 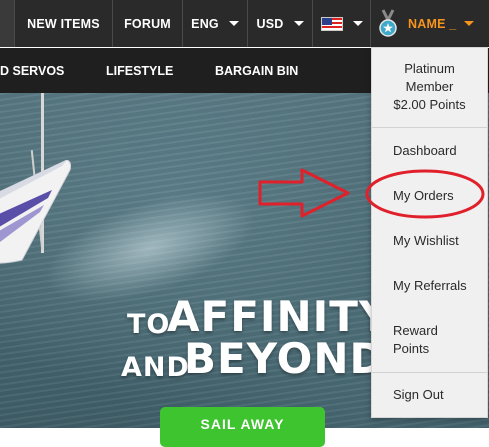 What do you see at coordinates (426, 240) in the screenshot?
I see `menu-item-my-wishlist: My Wishlist` at bounding box center [426, 240].